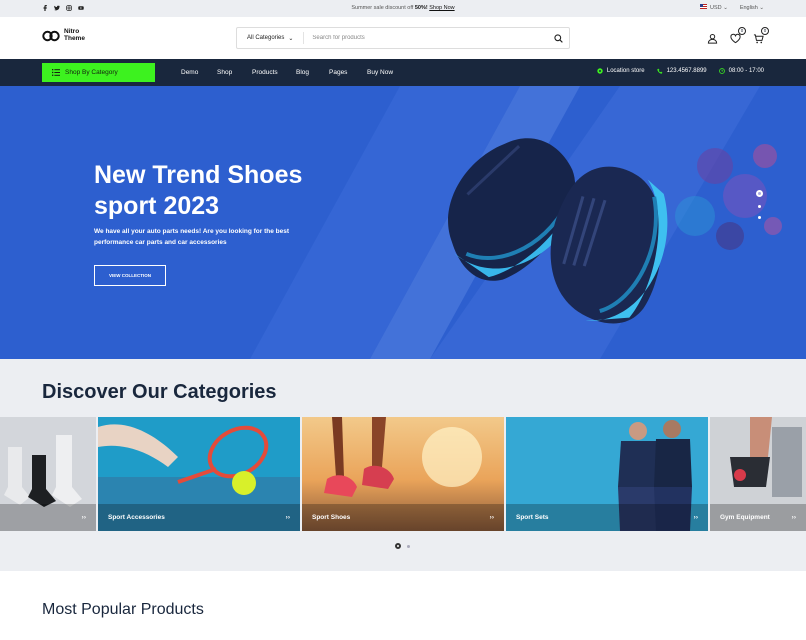  Describe the element at coordinates (136, 517) in the screenshot. I see `category-label: Sport Accessories` at that location.